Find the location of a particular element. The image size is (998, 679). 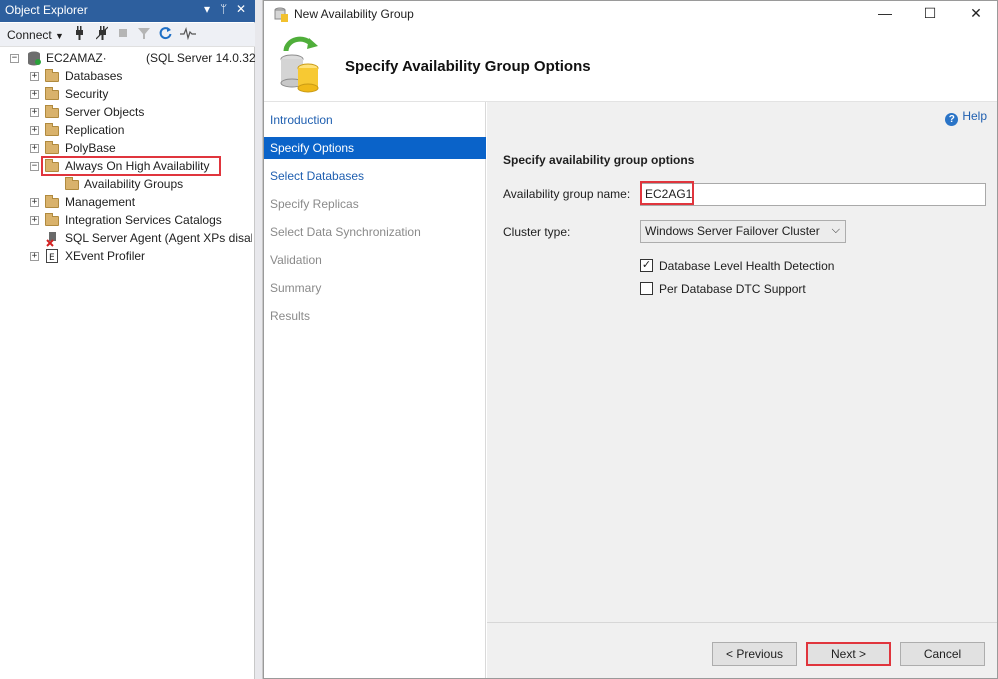

close-icon: ✕ is located at coordinates (976, 14).